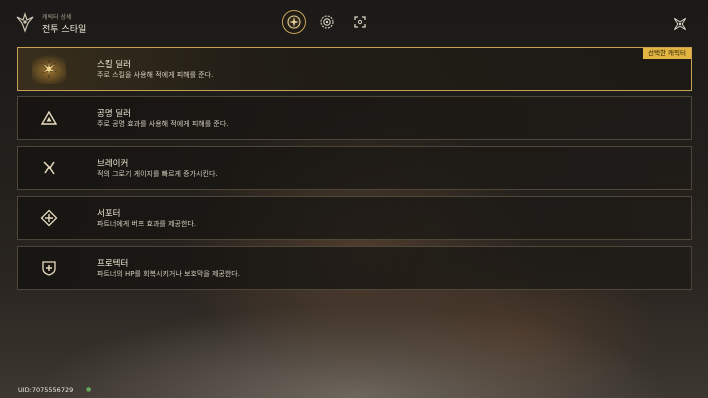  I want to click on tab-gear, so click(327, 22).